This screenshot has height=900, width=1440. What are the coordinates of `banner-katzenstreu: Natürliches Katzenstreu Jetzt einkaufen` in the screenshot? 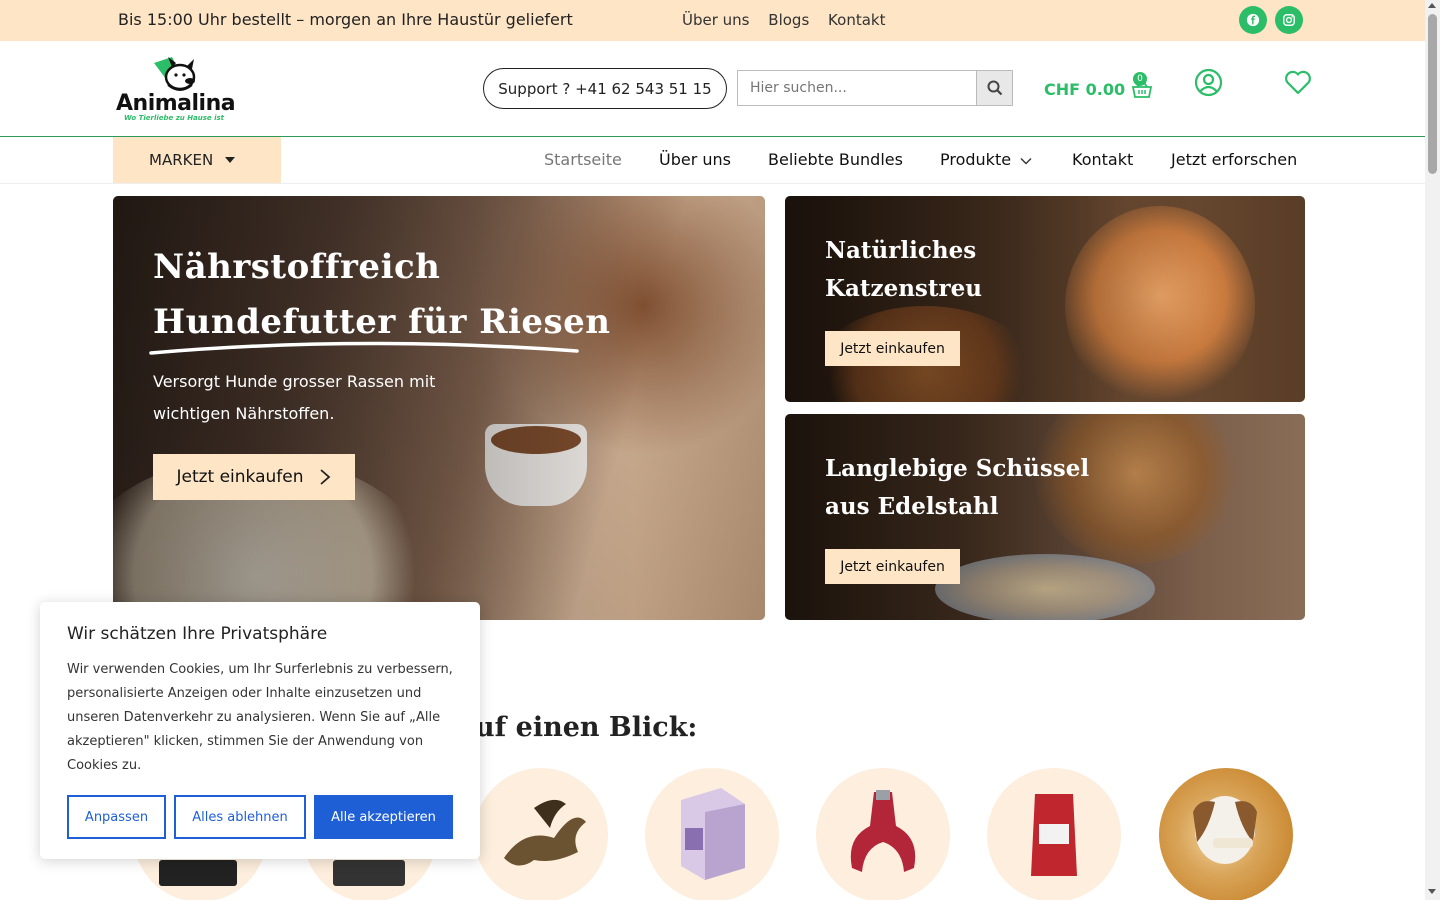 It's located at (1045, 299).